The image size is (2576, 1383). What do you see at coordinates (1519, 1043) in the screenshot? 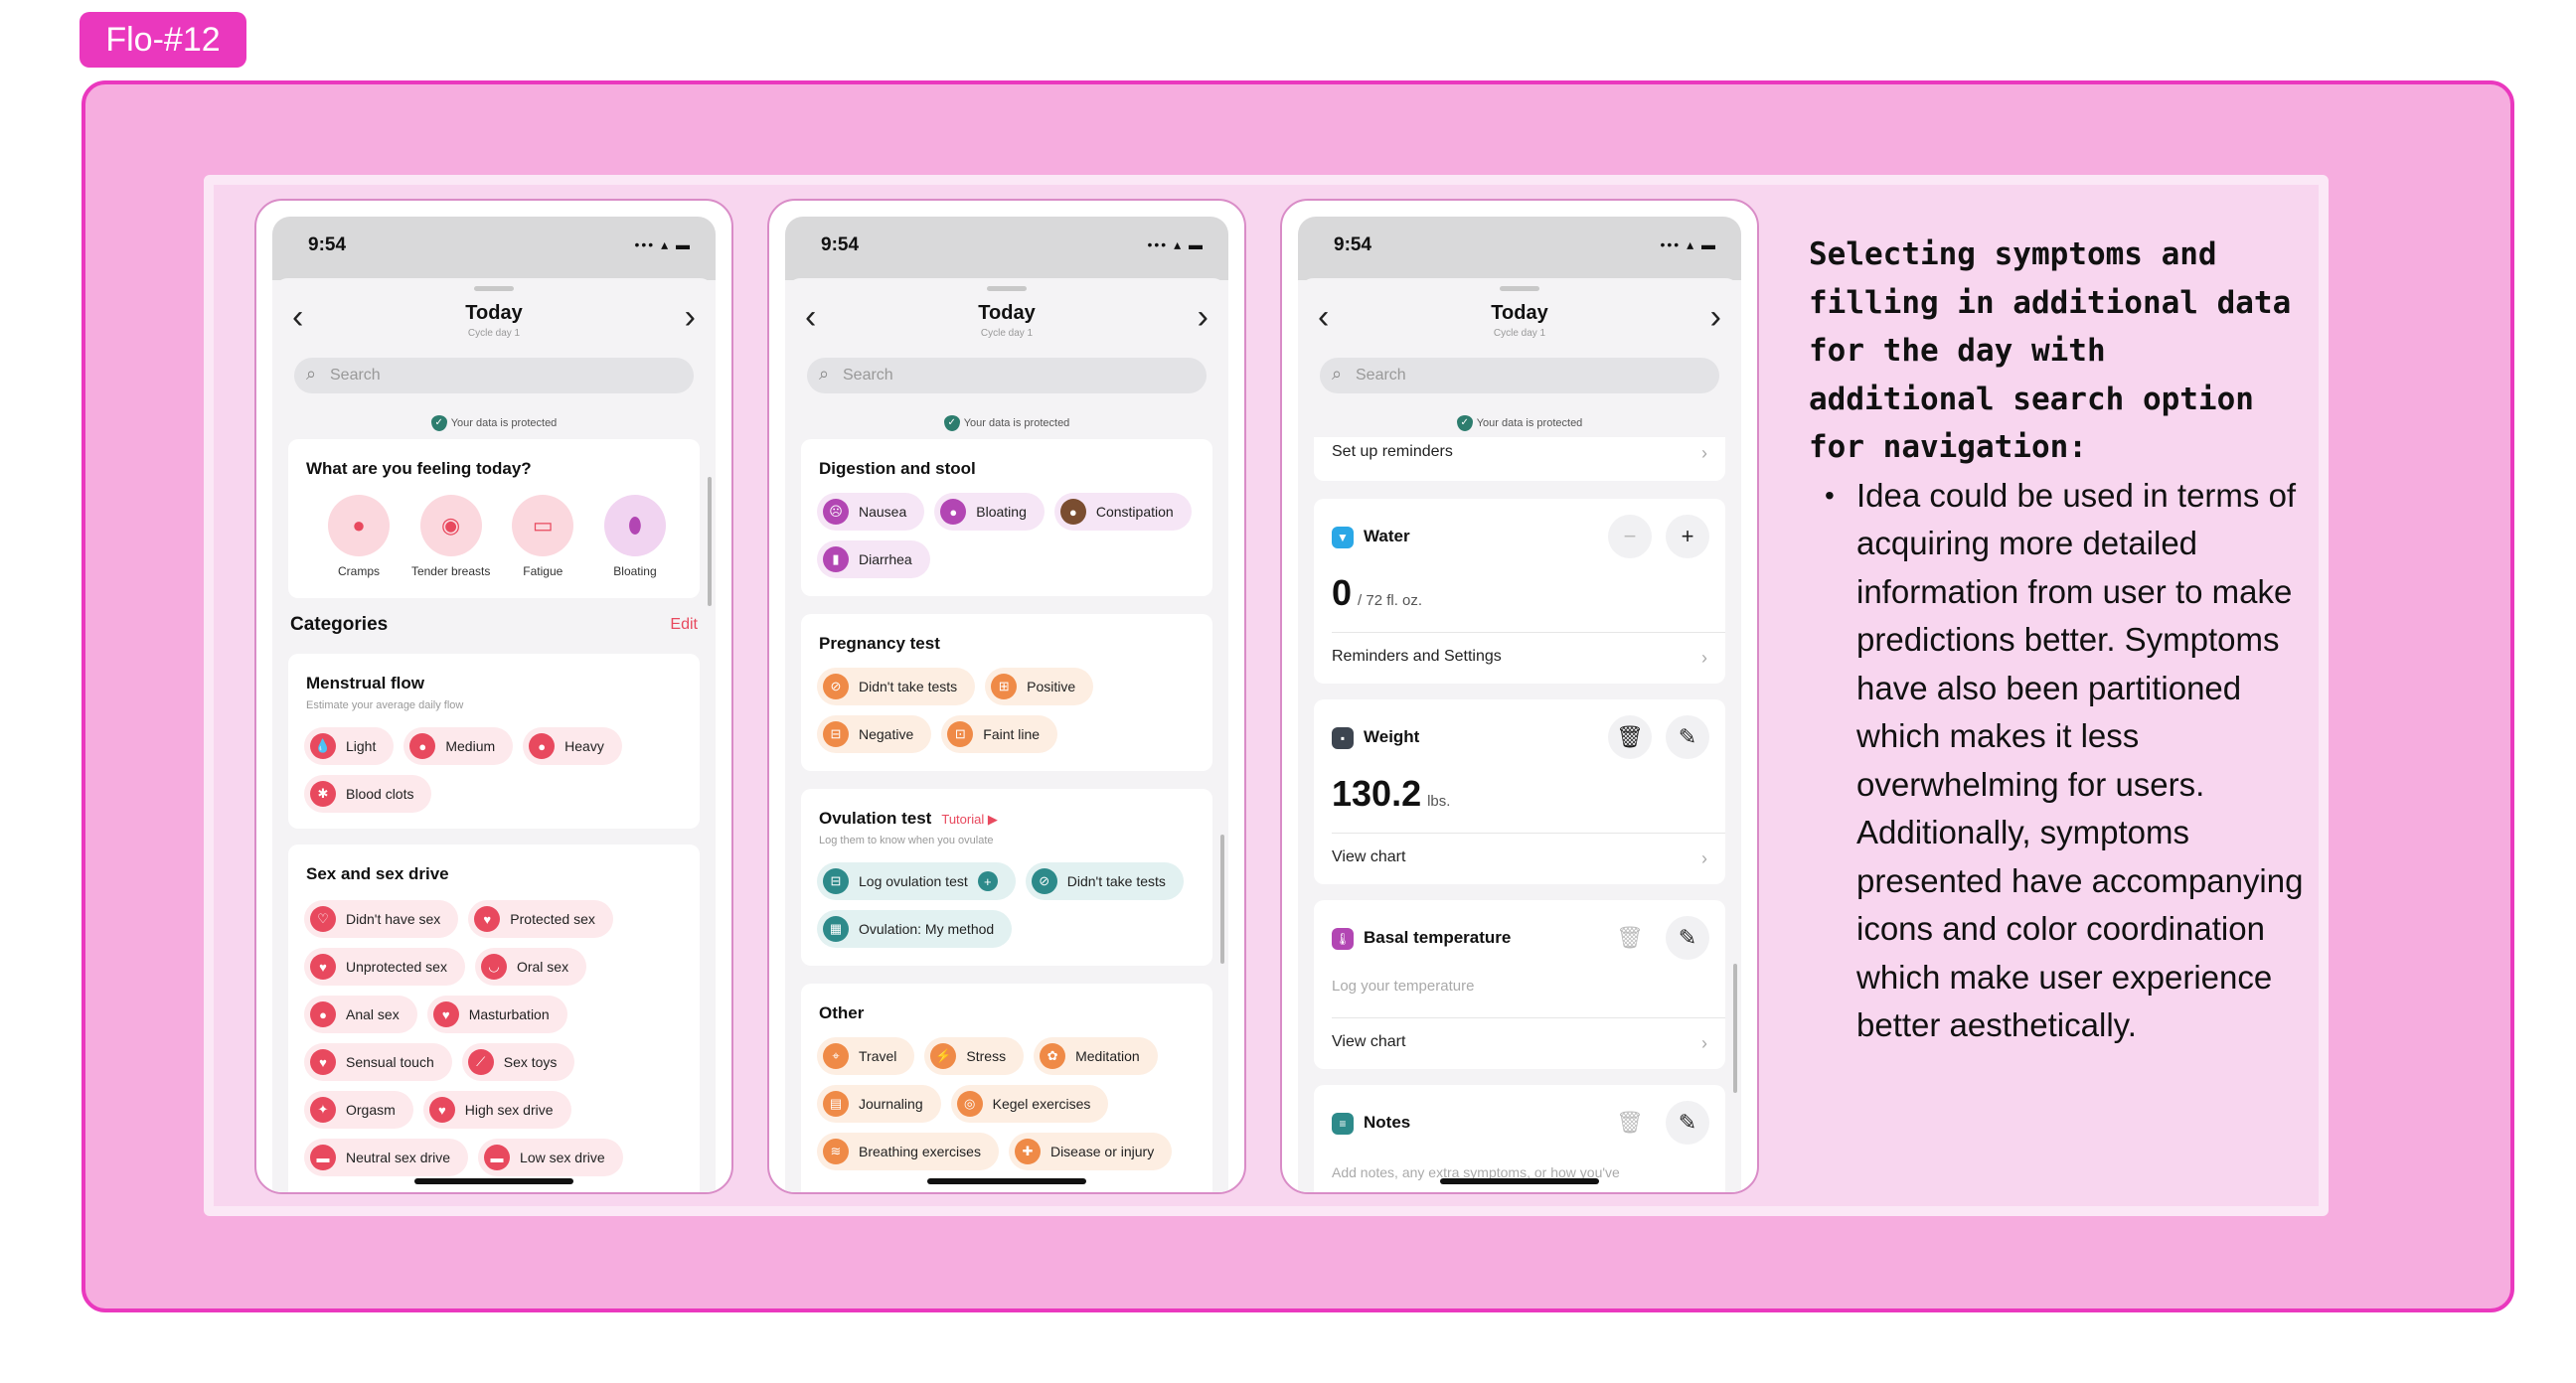
I see `basal-view-chart-row: View chart ›` at bounding box center [1519, 1043].